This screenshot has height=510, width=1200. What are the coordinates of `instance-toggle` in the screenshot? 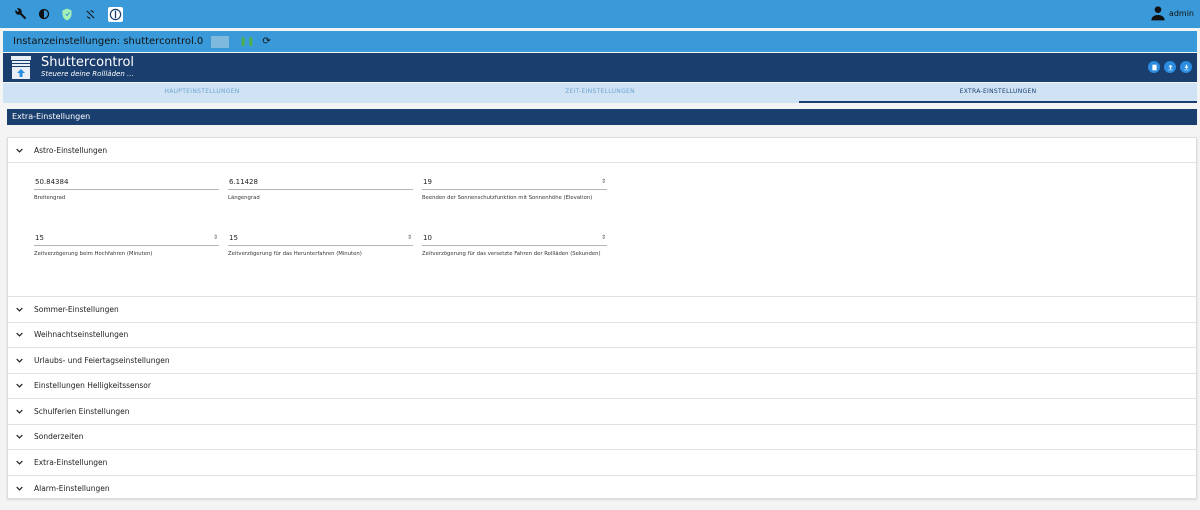 It's located at (220, 41).